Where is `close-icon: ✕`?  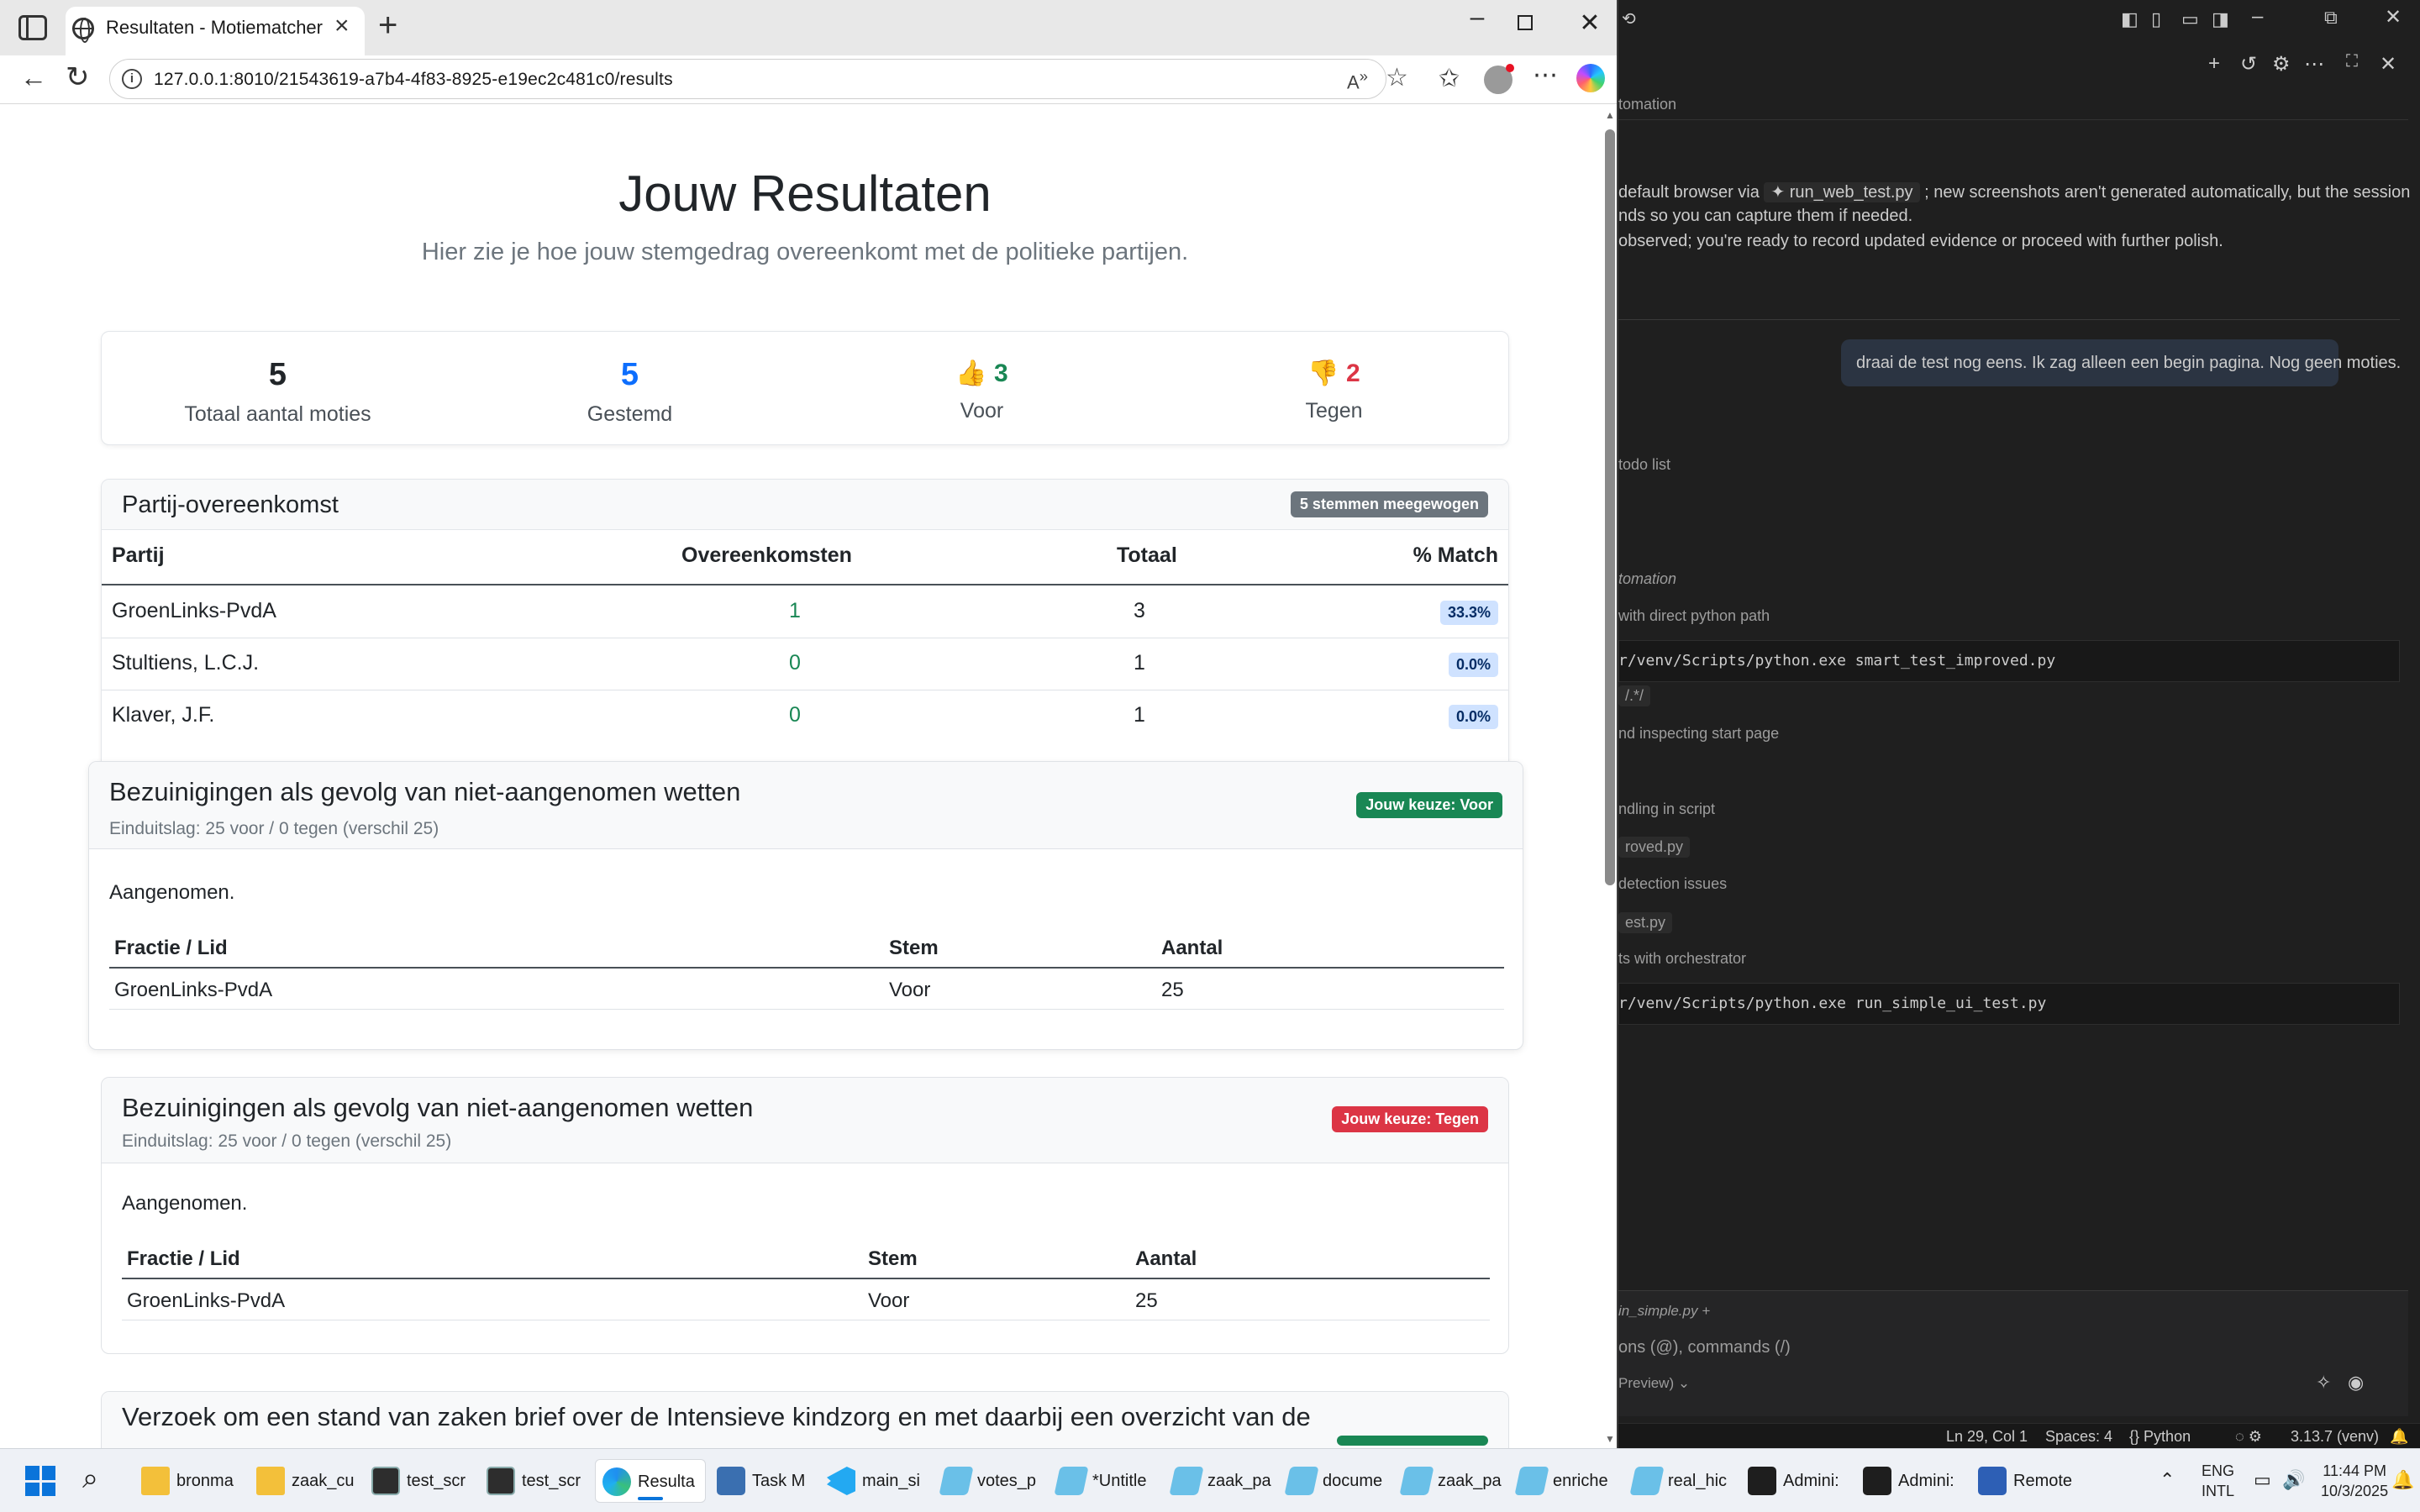
close-icon: ✕ is located at coordinates (2388, 64).